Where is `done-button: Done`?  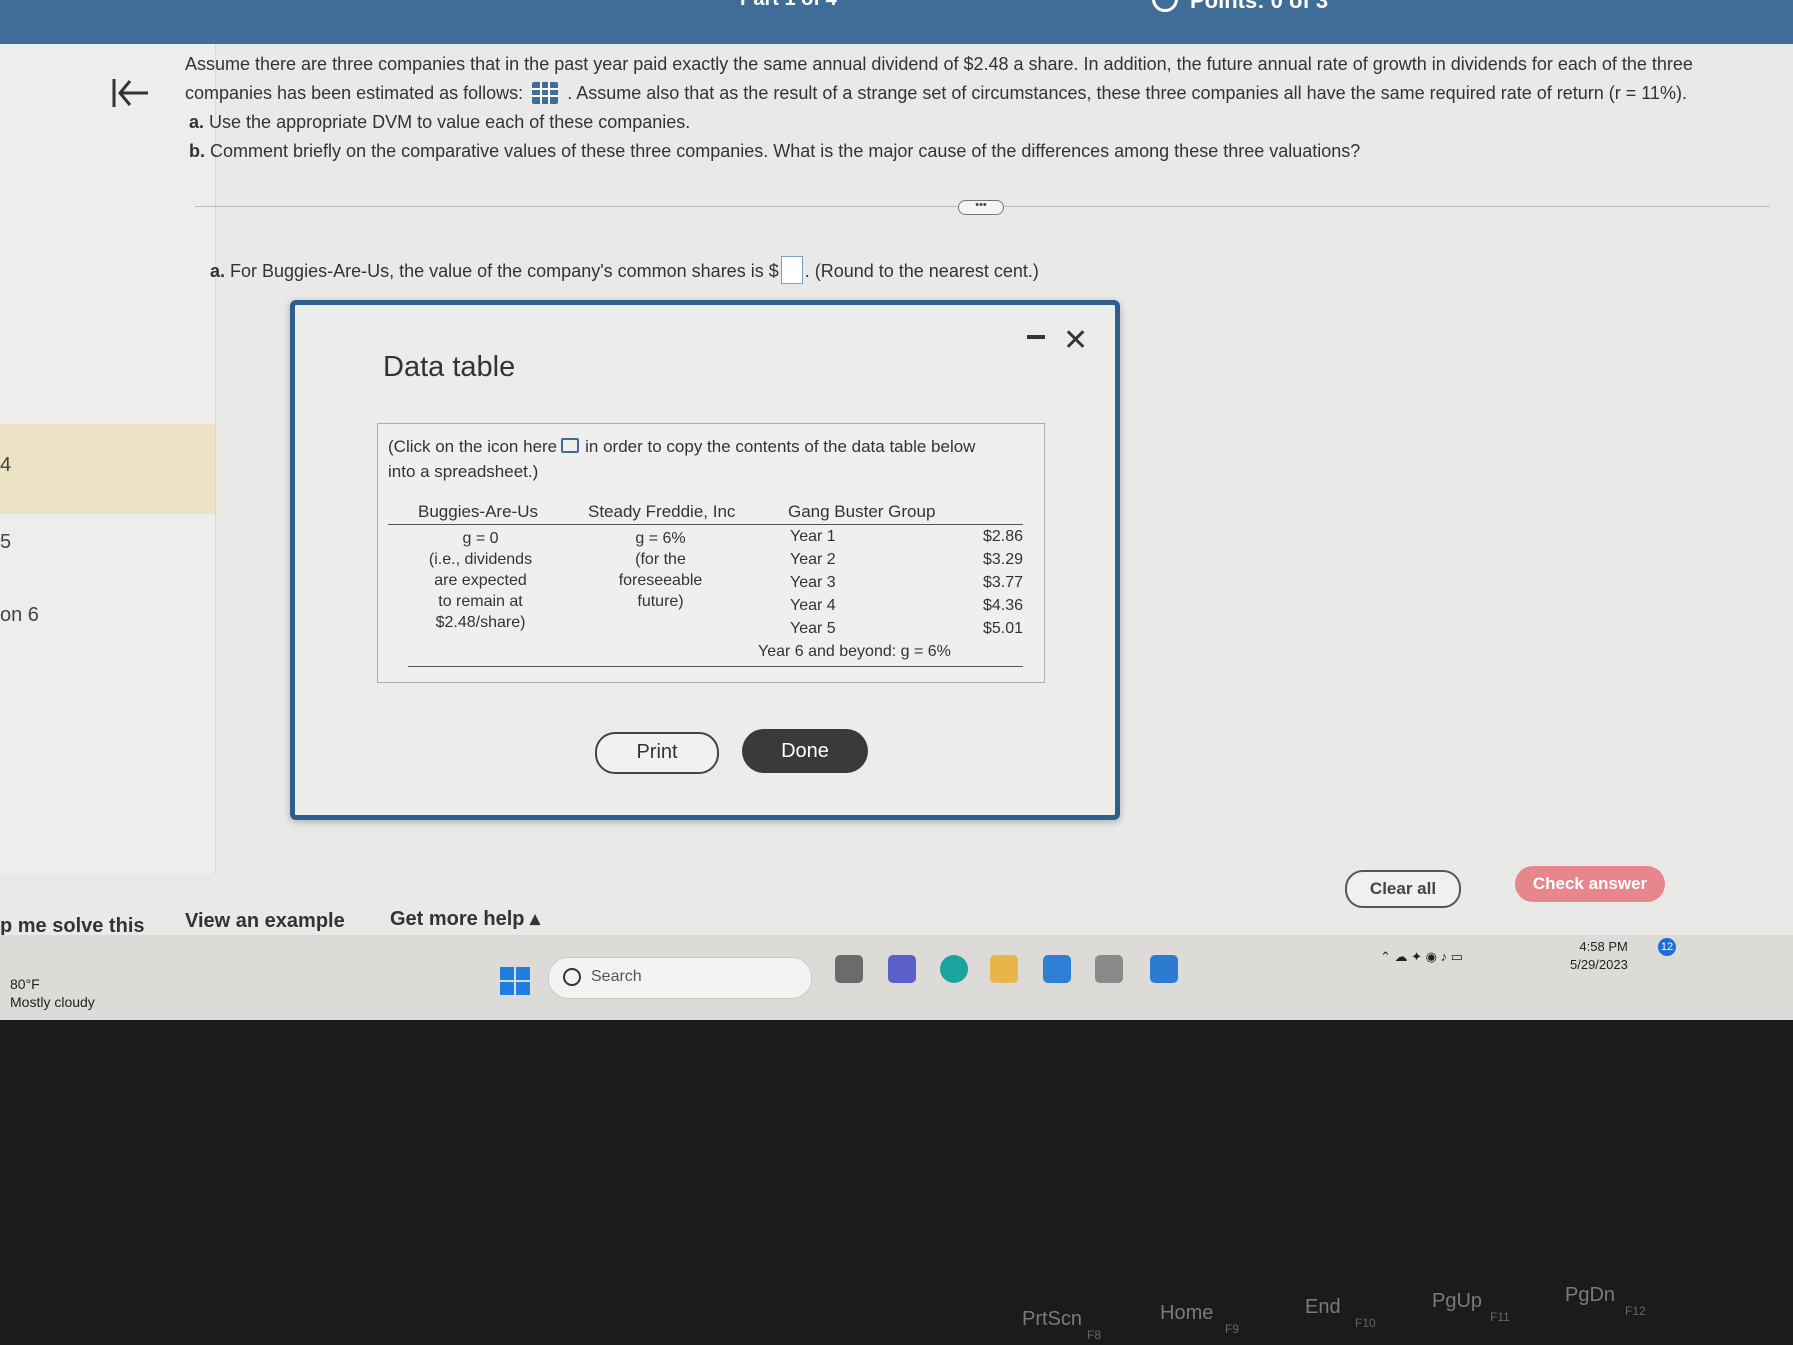 done-button: Done is located at coordinates (805, 751).